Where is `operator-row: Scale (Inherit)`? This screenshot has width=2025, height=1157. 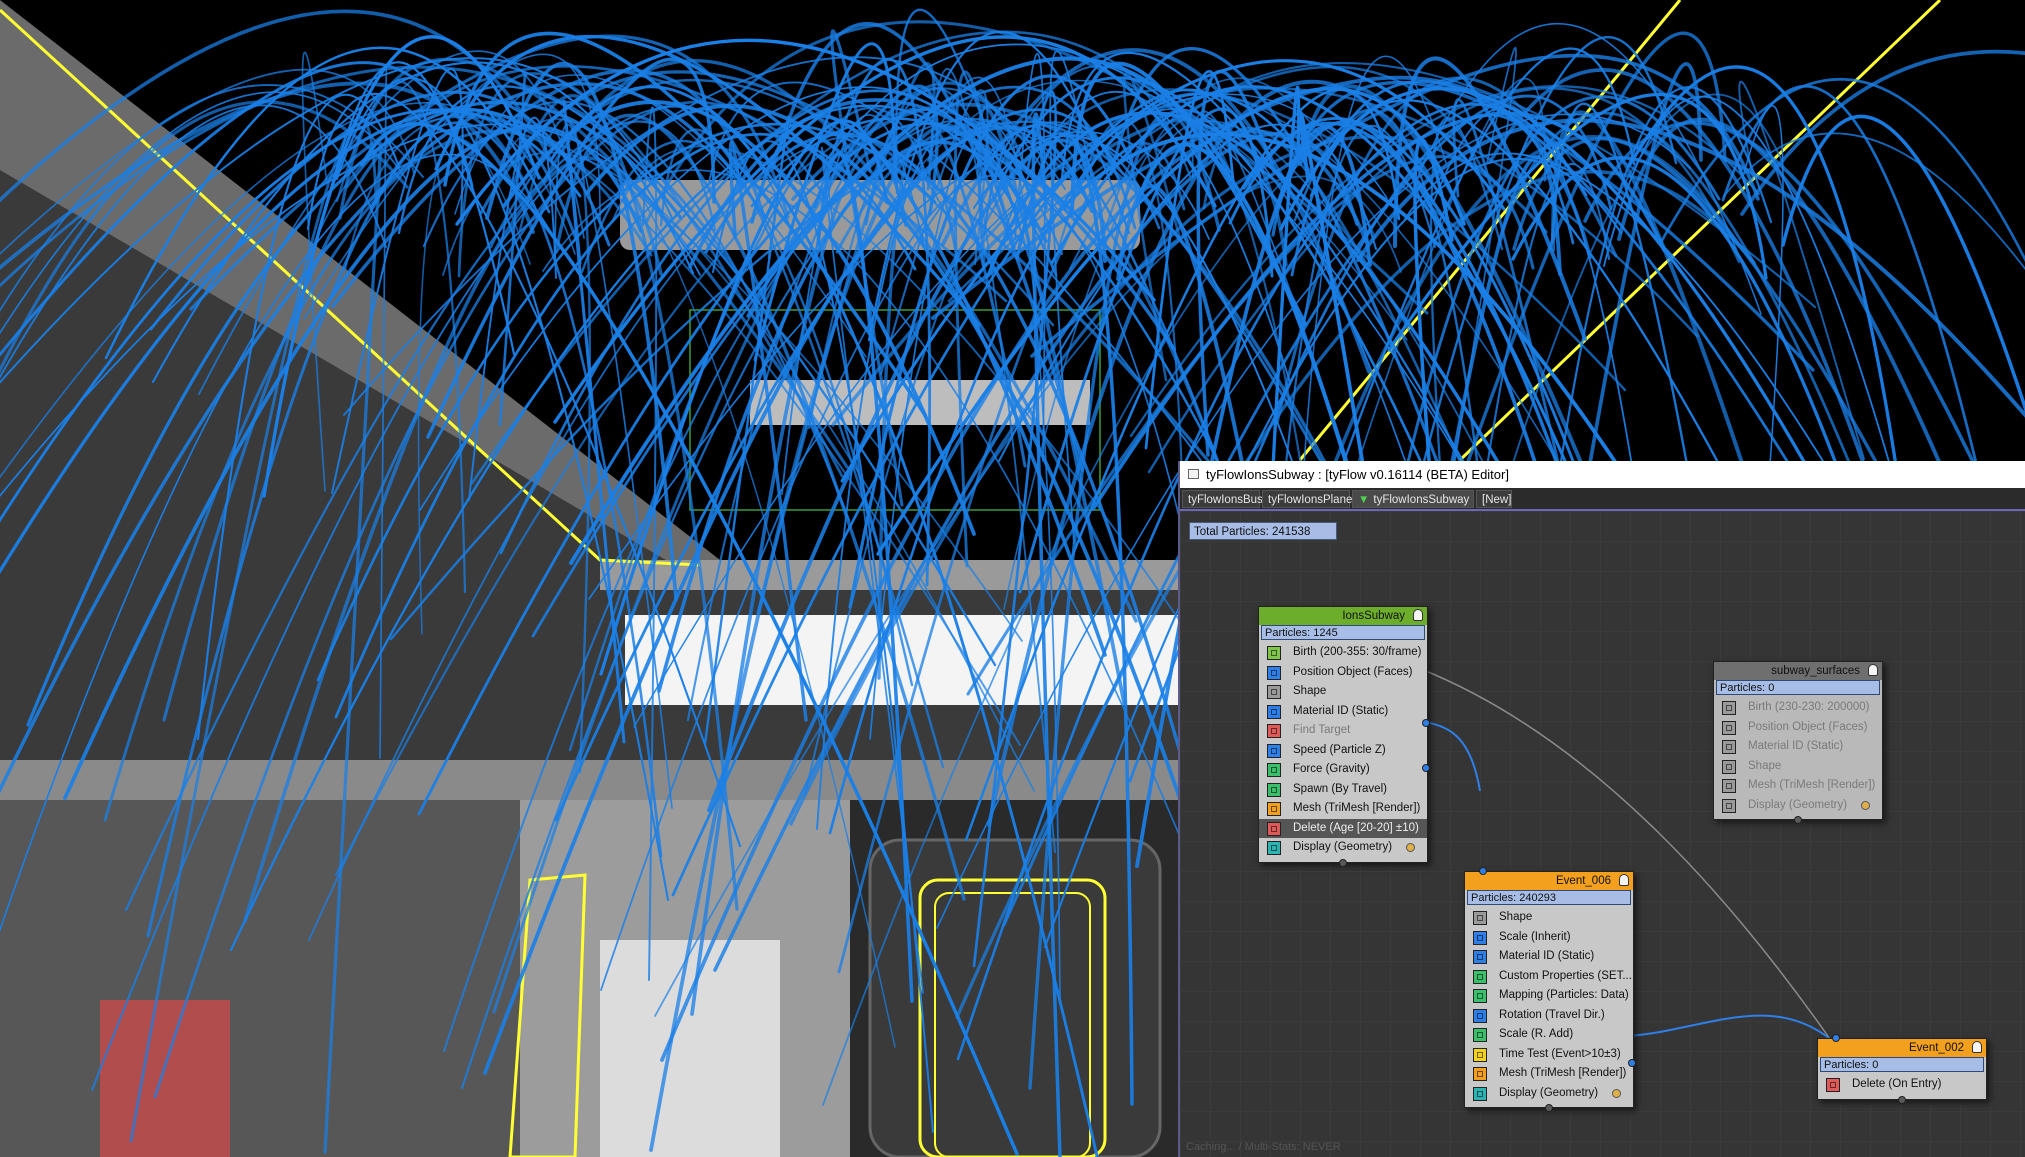 operator-row: Scale (Inherit) is located at coordinates (1549, 938).